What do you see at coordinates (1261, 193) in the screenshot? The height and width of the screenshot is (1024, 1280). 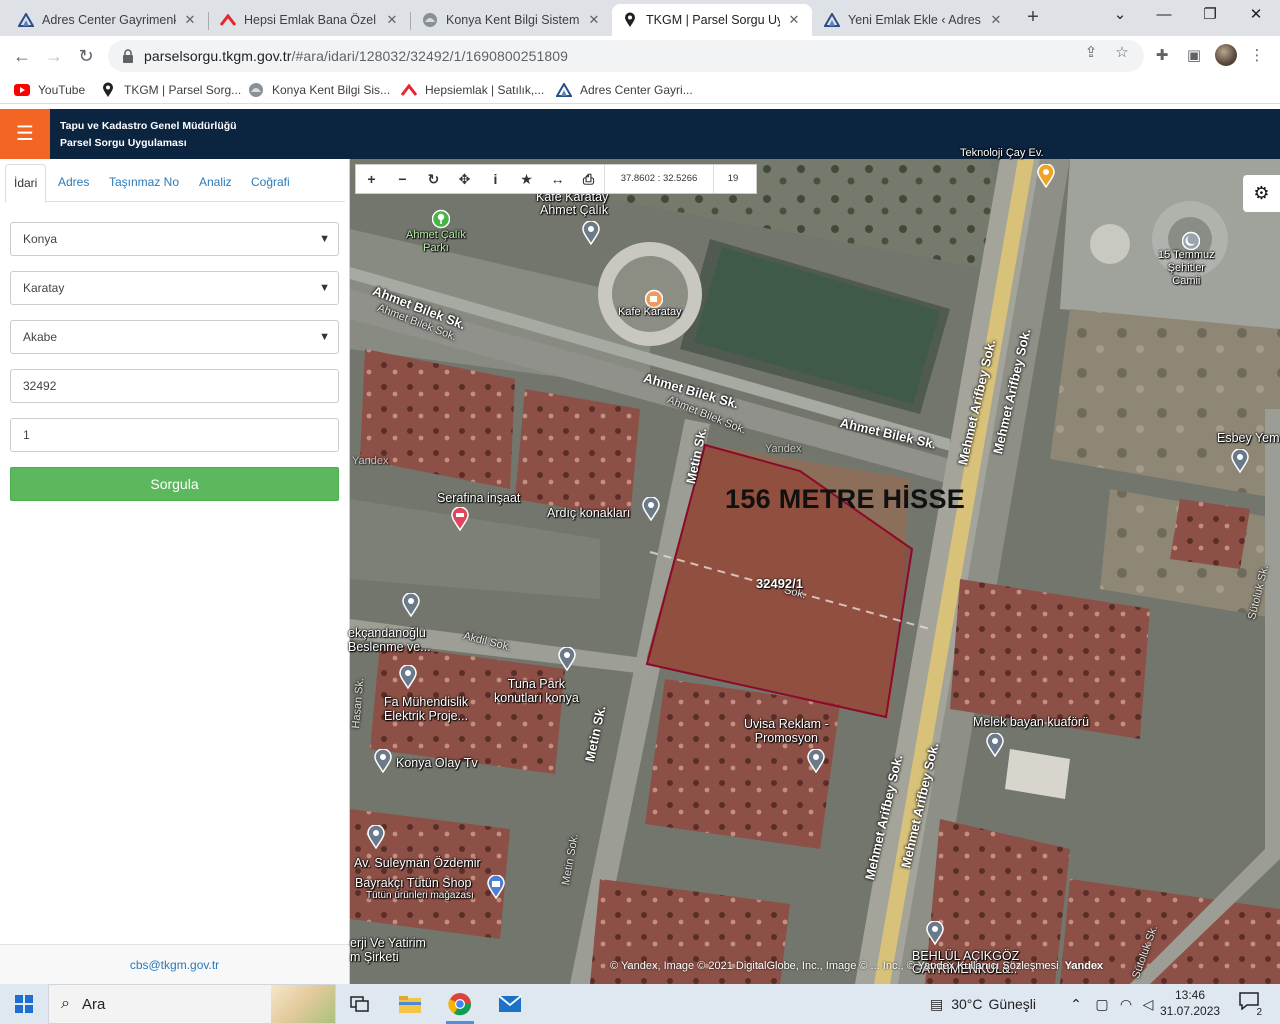 I see `gear-icon: ⚙` at bounding box center [1261, 193].